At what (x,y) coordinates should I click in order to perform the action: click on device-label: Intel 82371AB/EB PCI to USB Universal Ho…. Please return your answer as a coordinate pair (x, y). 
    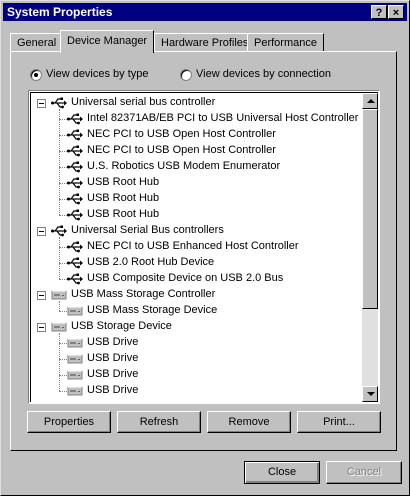
    Looking at the image, I should click on (223, 118).